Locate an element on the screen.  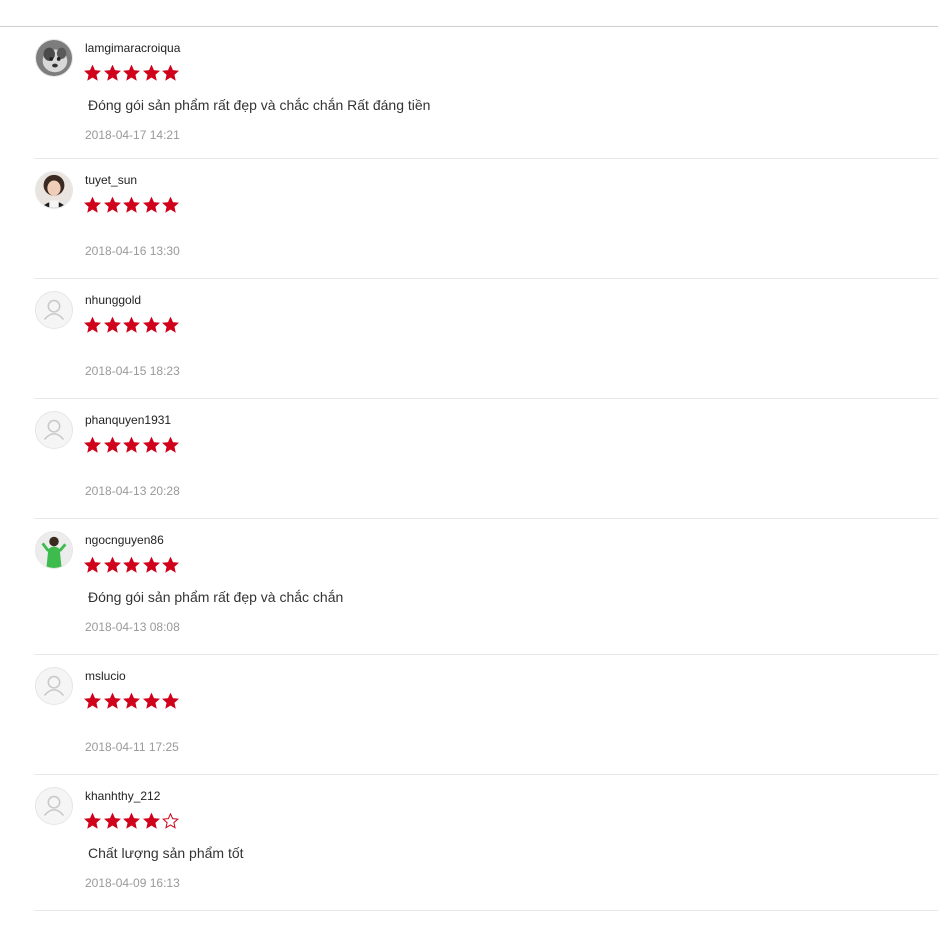
username: ngocnguyen86 is located at coordinates (124, 540).